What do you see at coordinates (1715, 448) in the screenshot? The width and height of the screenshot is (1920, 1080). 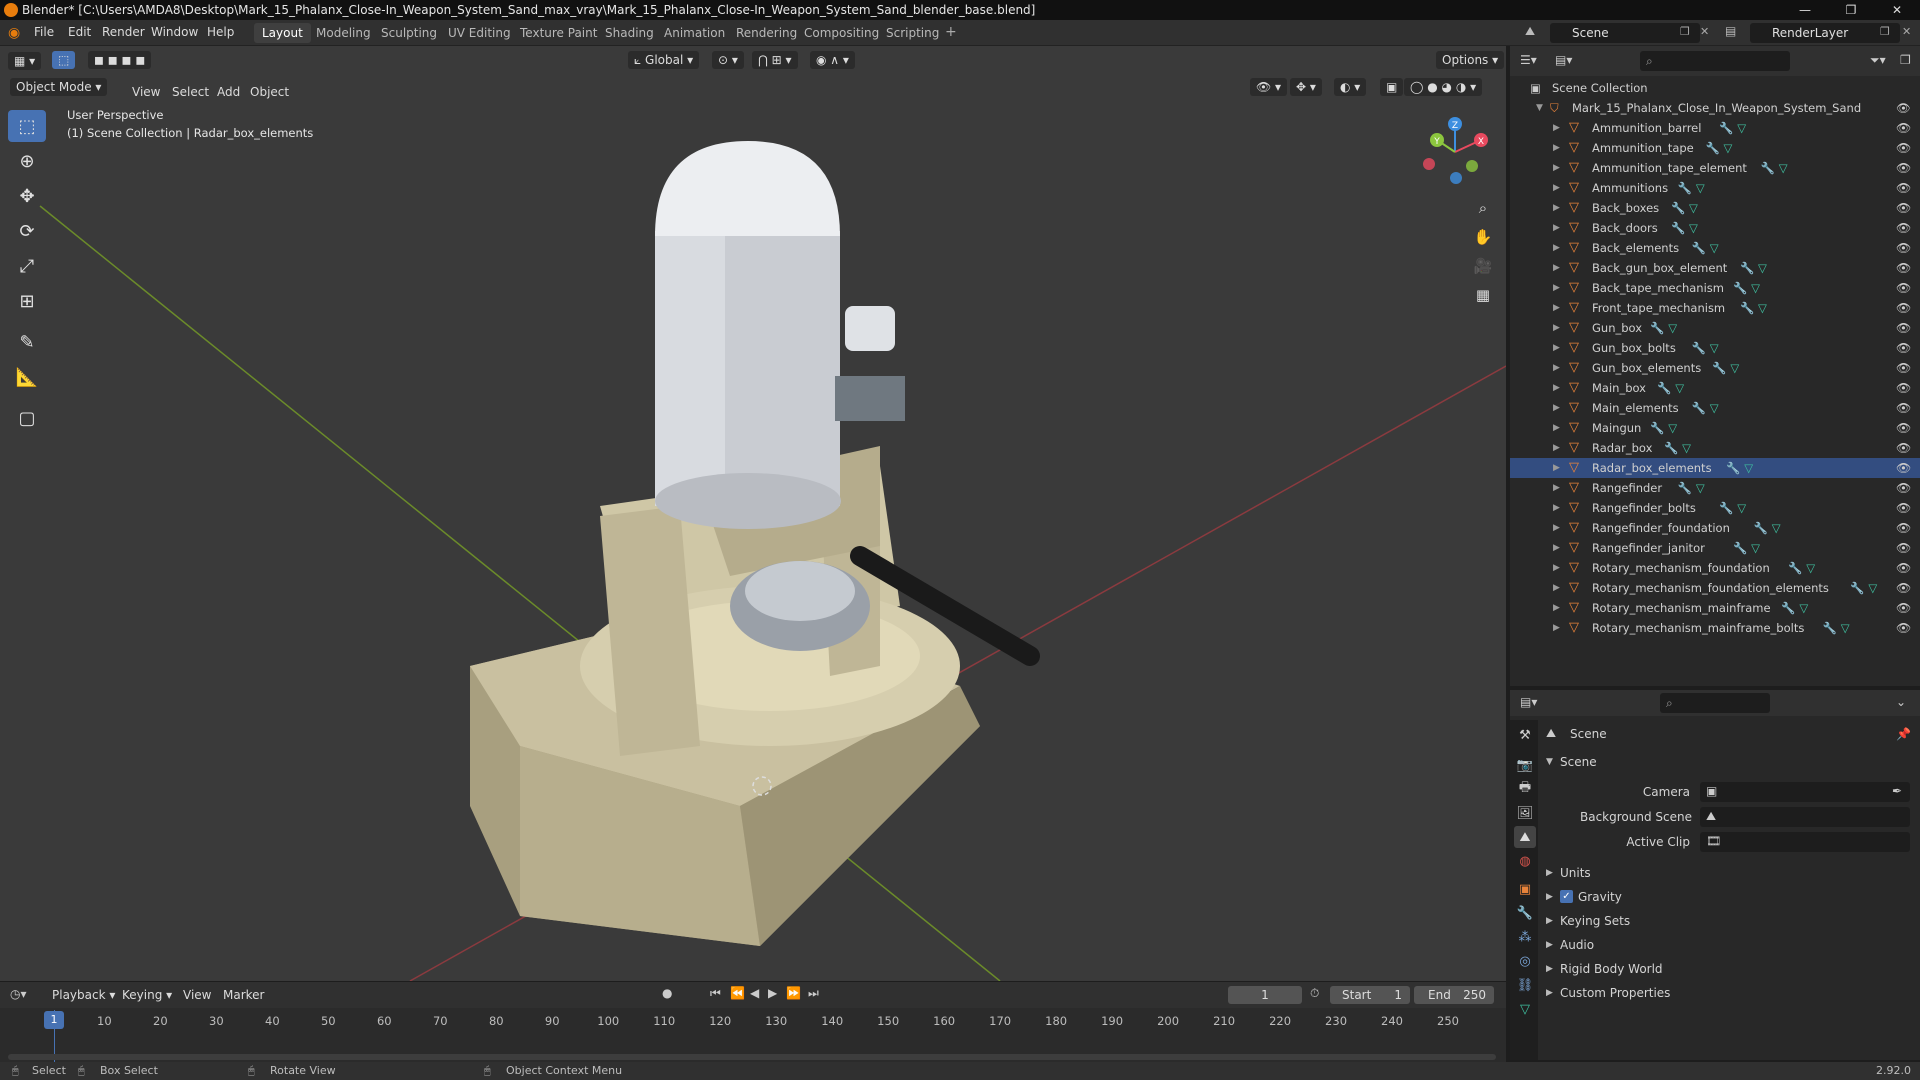 I see `outliner-object-row: ▶ ▽ Radar_box 🔧 ▽ 👁` at bounding box center [1715, 448].